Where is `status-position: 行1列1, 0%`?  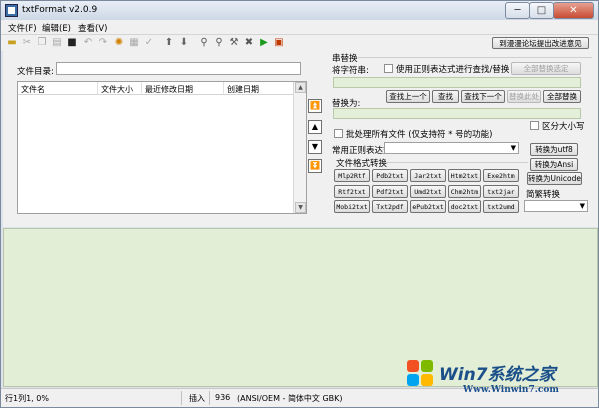
status-position: 行1列1, 0% is located at coordinates (27, 398).